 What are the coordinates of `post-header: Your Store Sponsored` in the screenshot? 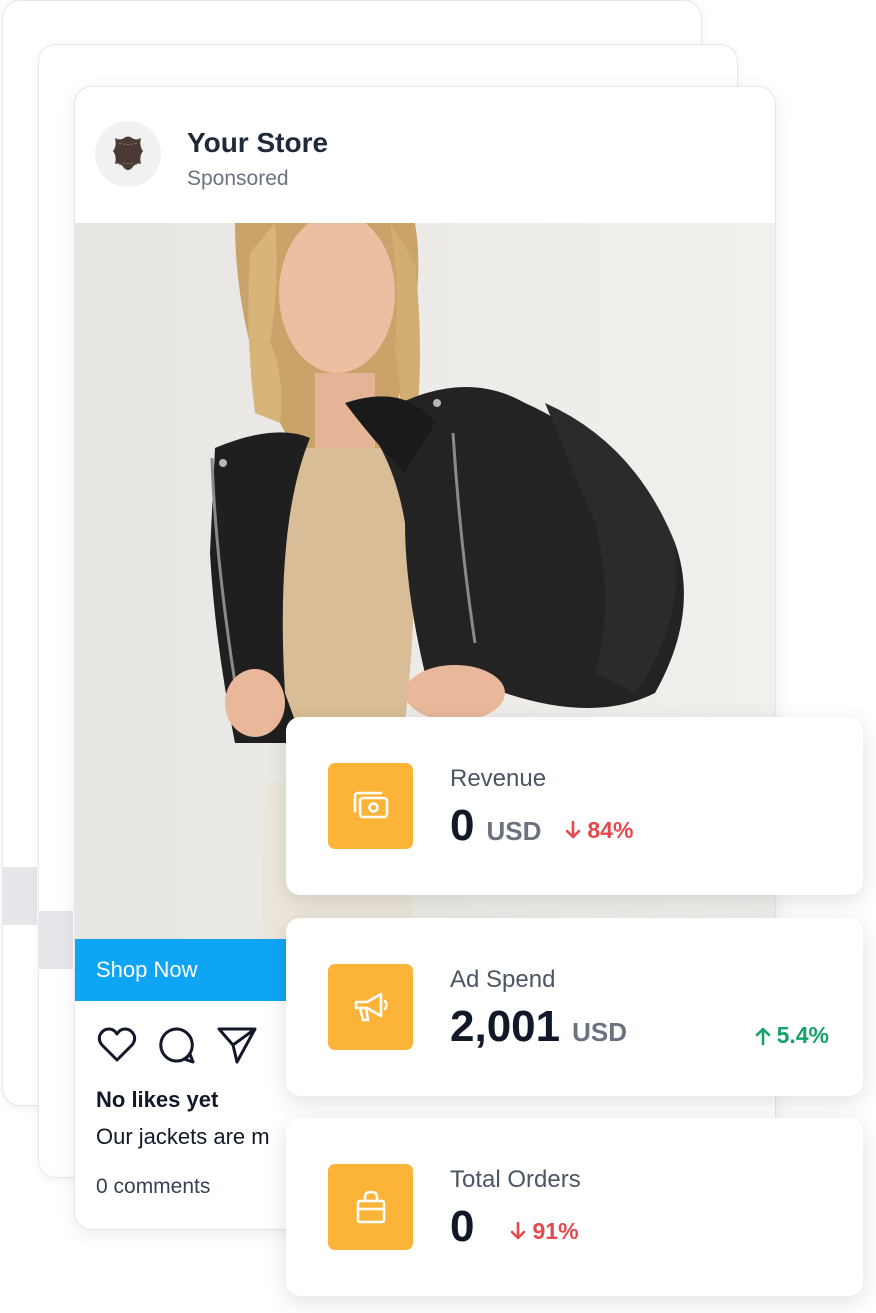 It's located at (425, 155).